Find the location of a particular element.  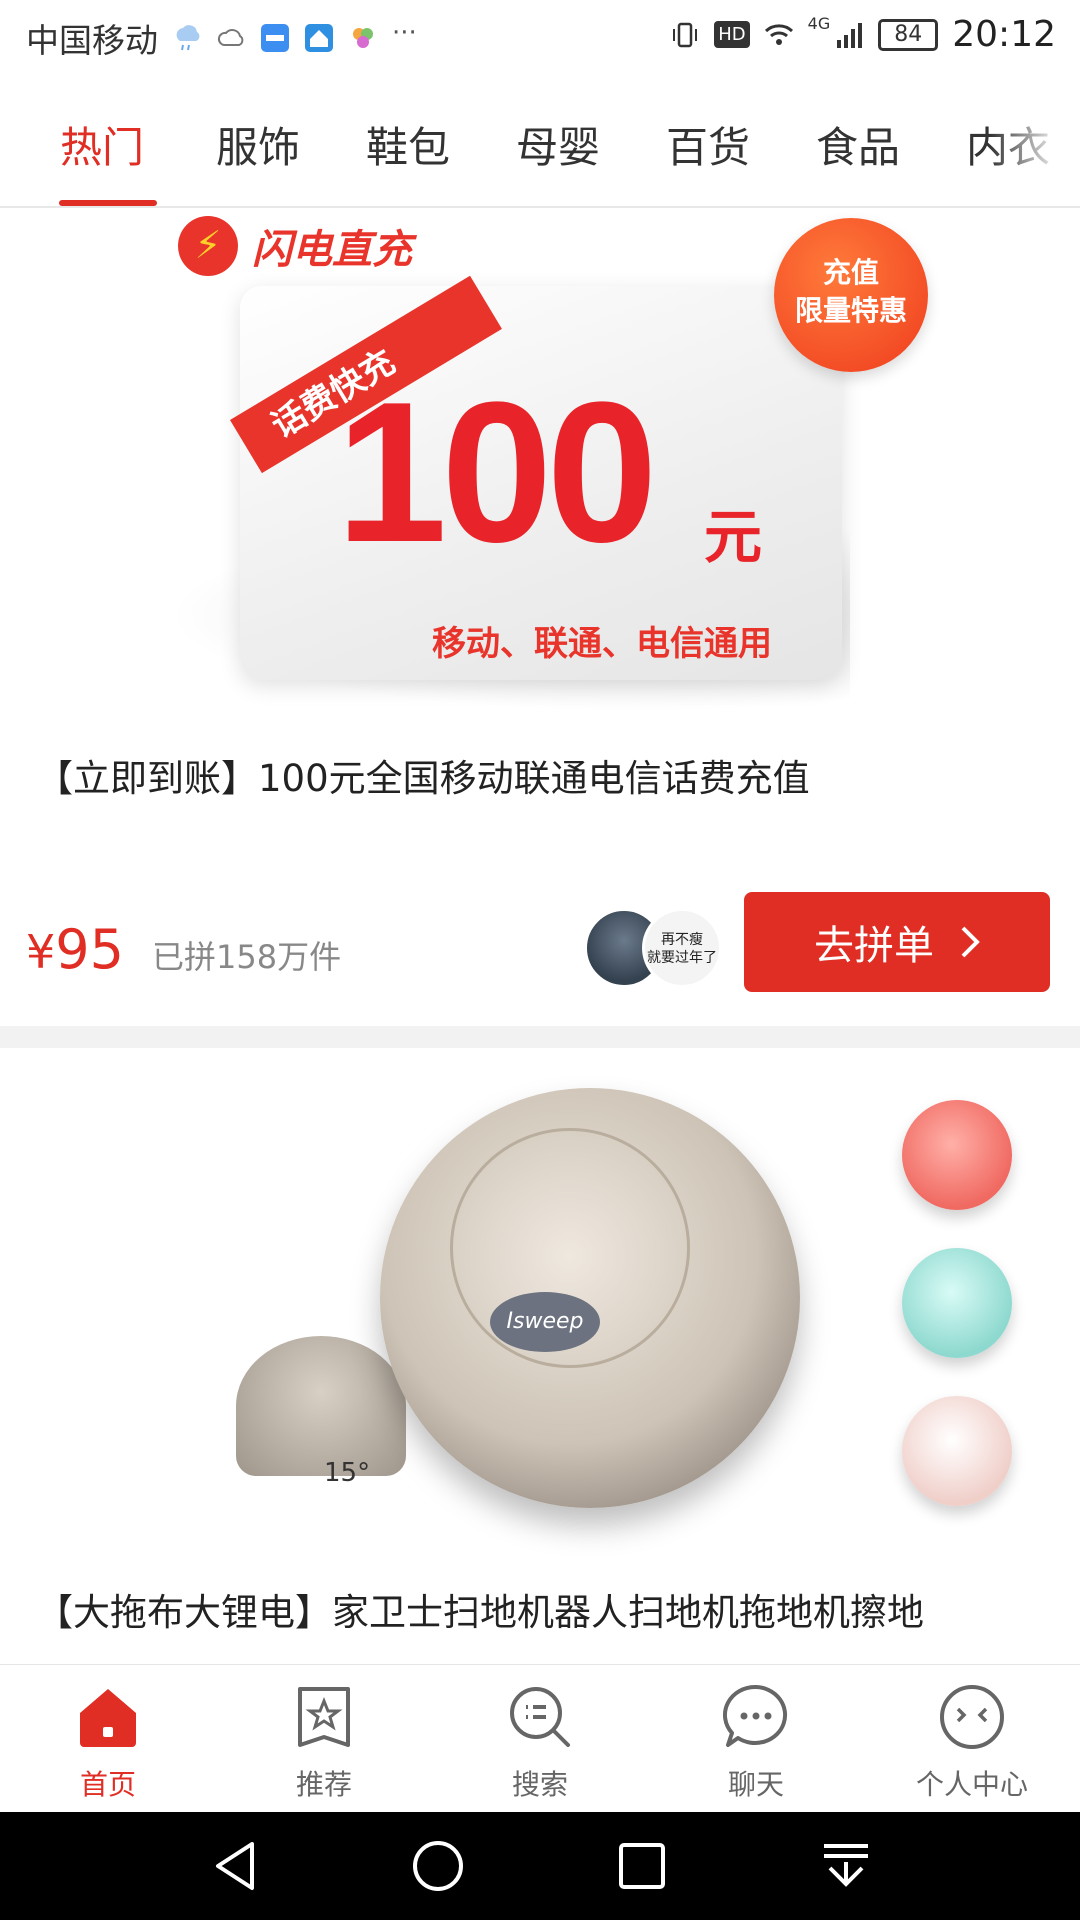

chevron-right-icon is located at coordinates (970, 942).